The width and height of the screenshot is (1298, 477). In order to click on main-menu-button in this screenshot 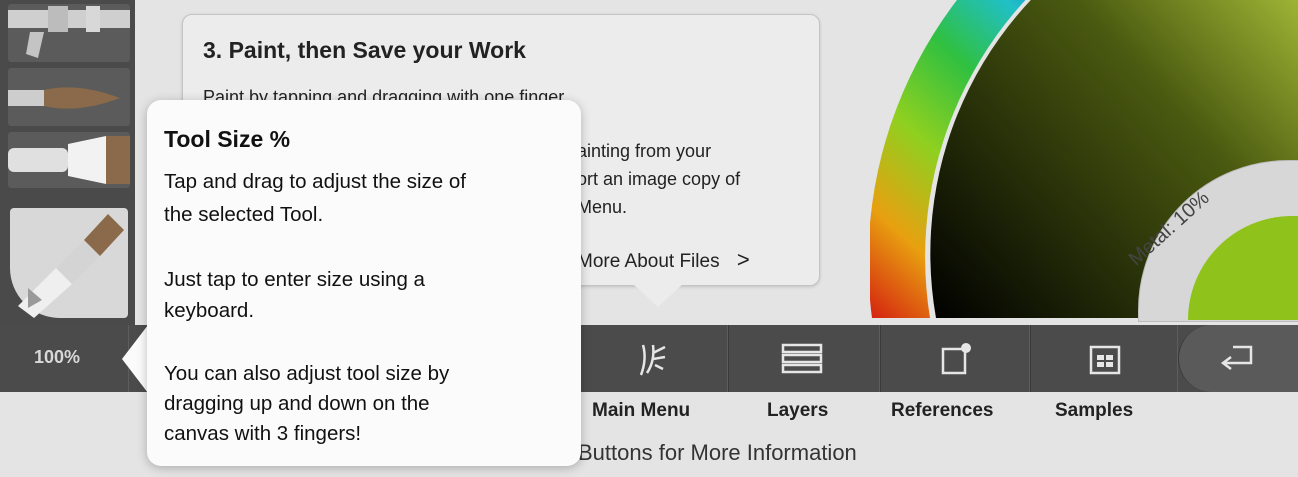, I will do `click(653, 358)`.